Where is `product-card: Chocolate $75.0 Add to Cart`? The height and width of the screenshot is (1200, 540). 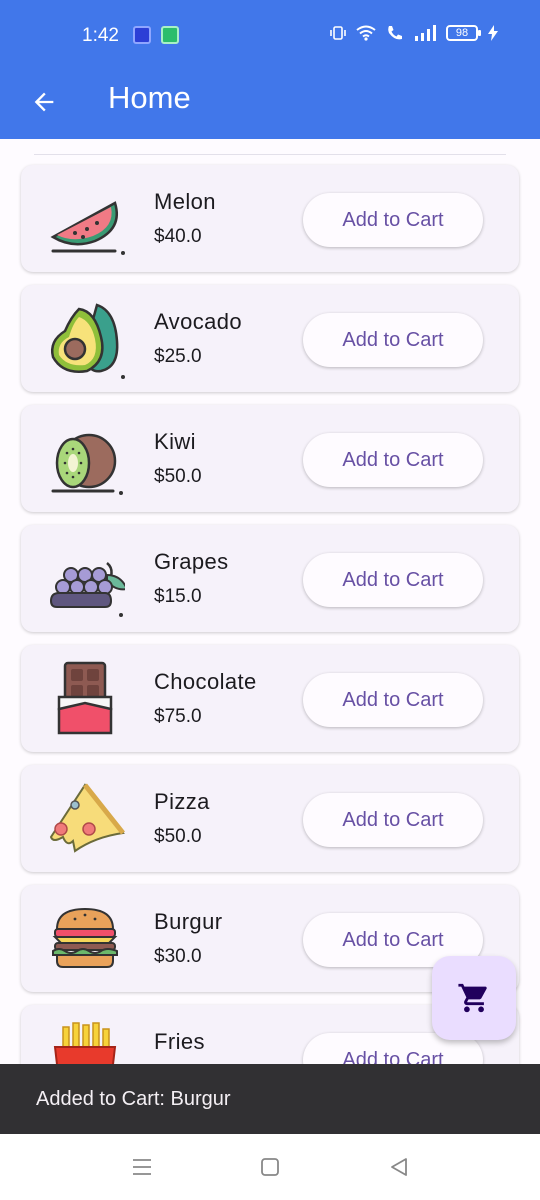
product-card: Chocolate $75.0 Add to Cart is located at coordinates (270, 698).